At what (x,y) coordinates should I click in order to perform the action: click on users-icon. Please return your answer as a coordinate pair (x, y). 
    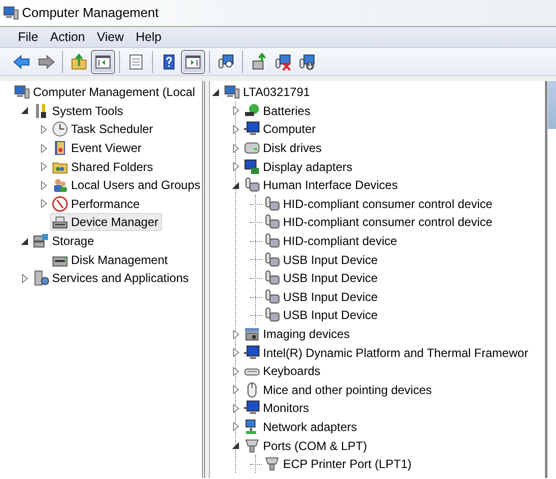
    Looking at the image, I should click on (60, 185).